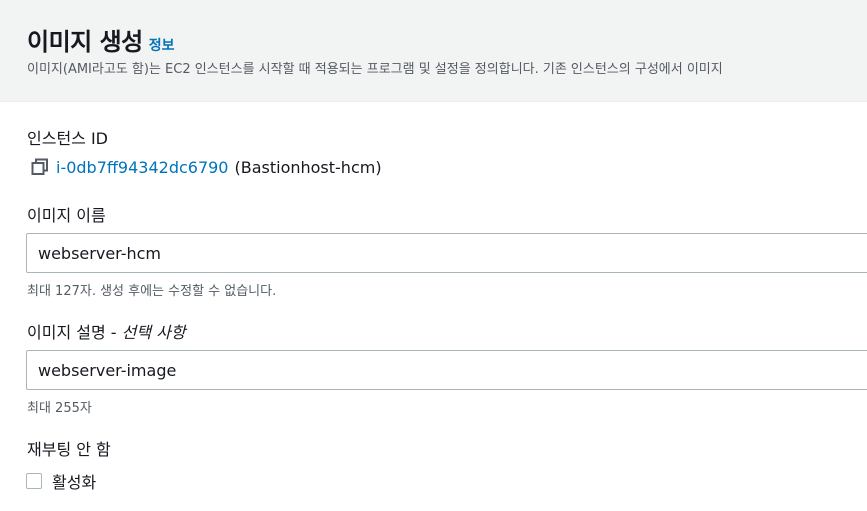 The width and height of the screenshot is (867, 511). I want to click on header-title-row: 이미지 생성 정보, so click(101, 39).